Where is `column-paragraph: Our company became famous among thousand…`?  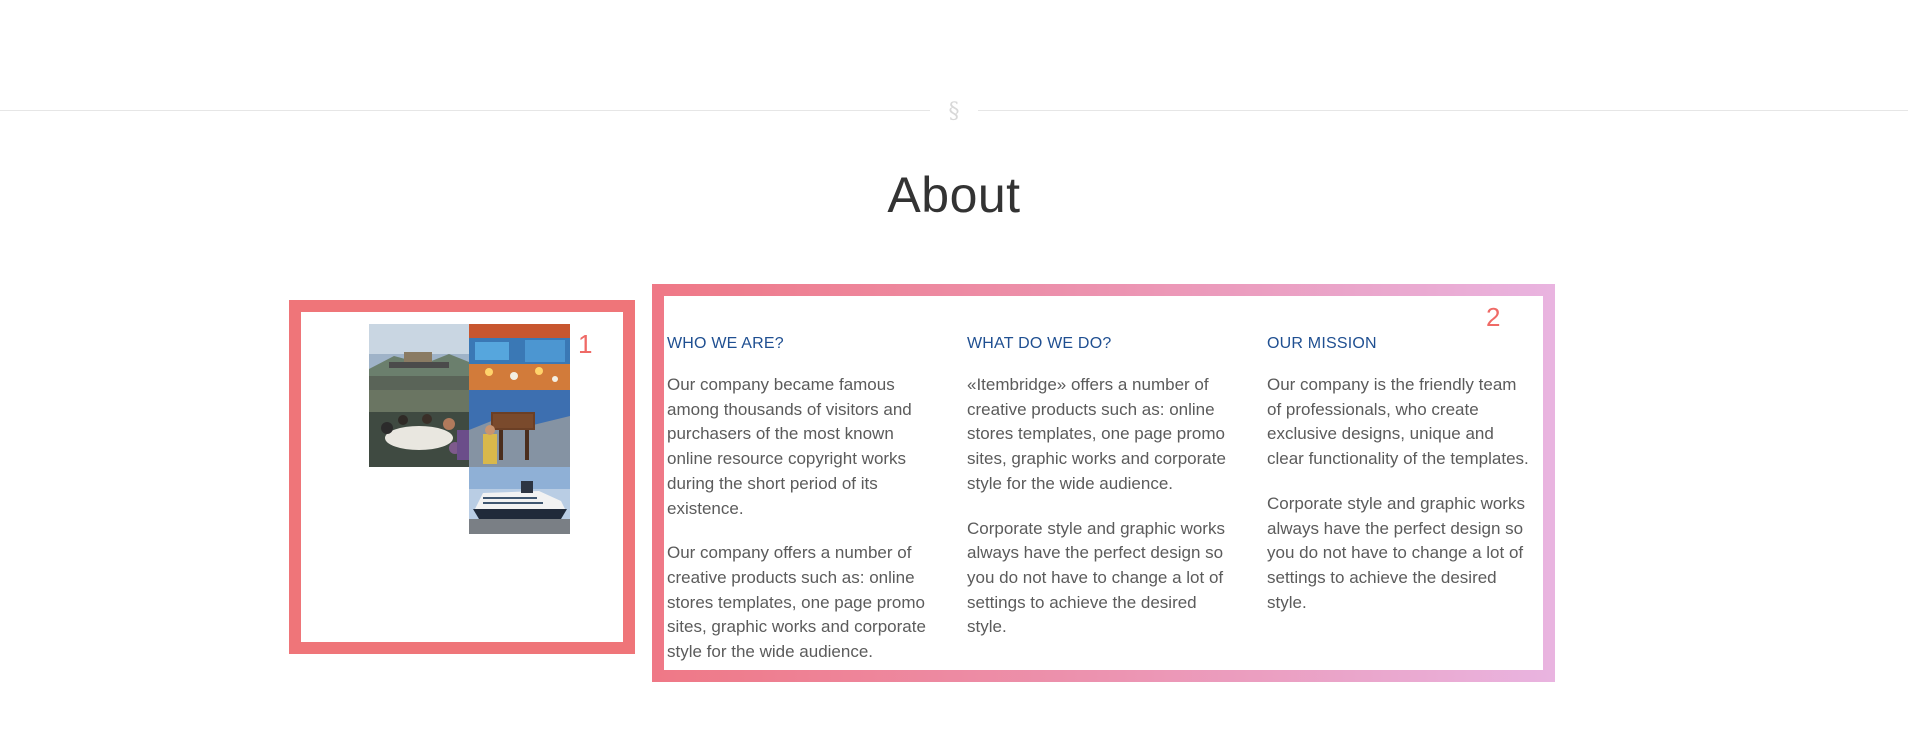
column-paragraph: Our company became famous among thousand… is located at coordinates (789, 446).